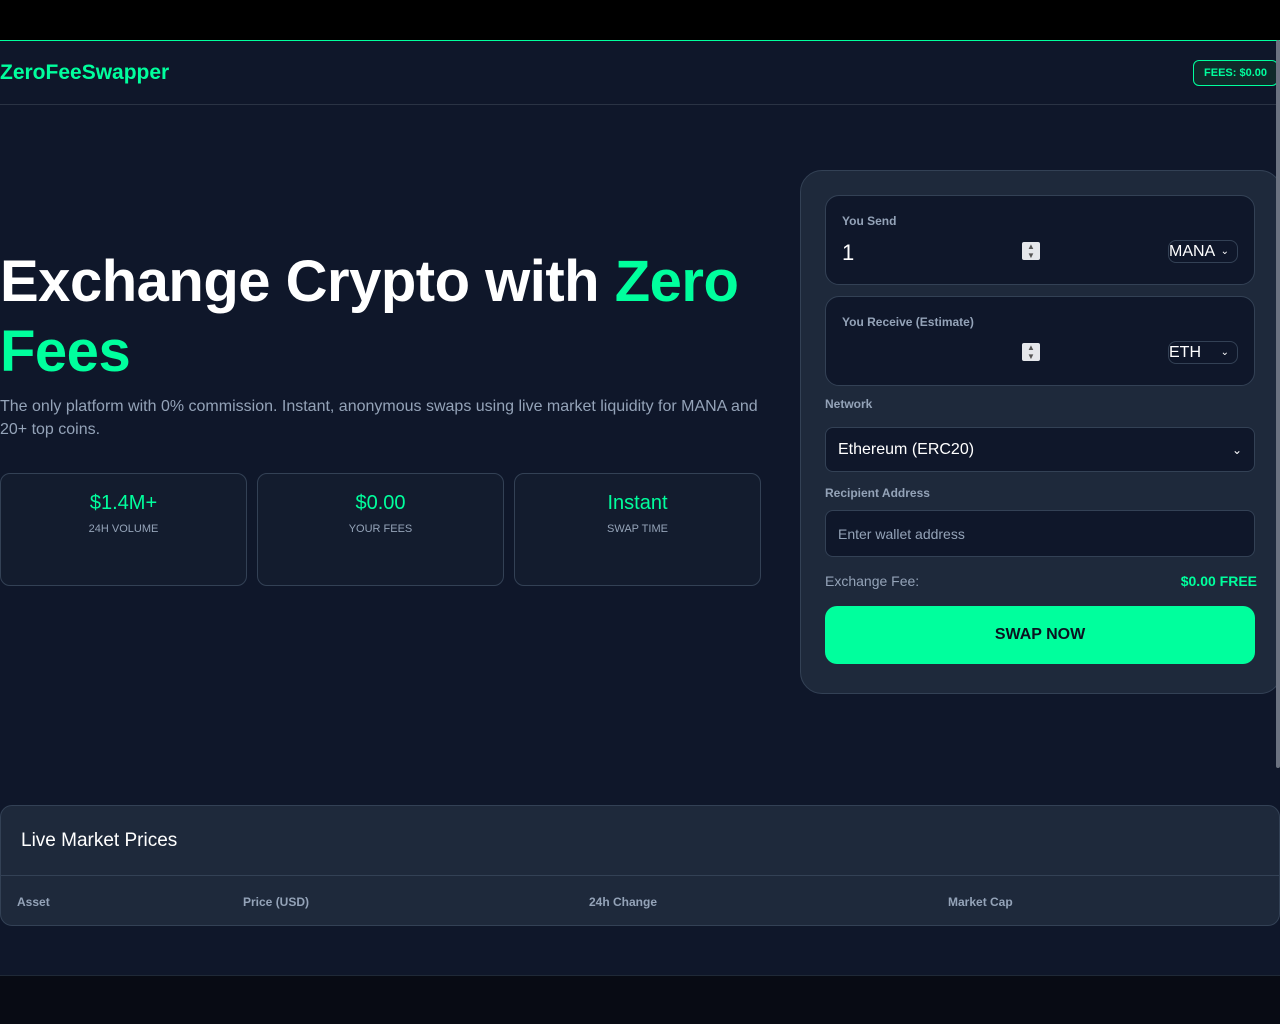 The image size is (1280, 1024). Describe the element at coordinates (1203, 352) in the screenshot. I see `receive-coin-select: ETH ⌄` at that location.